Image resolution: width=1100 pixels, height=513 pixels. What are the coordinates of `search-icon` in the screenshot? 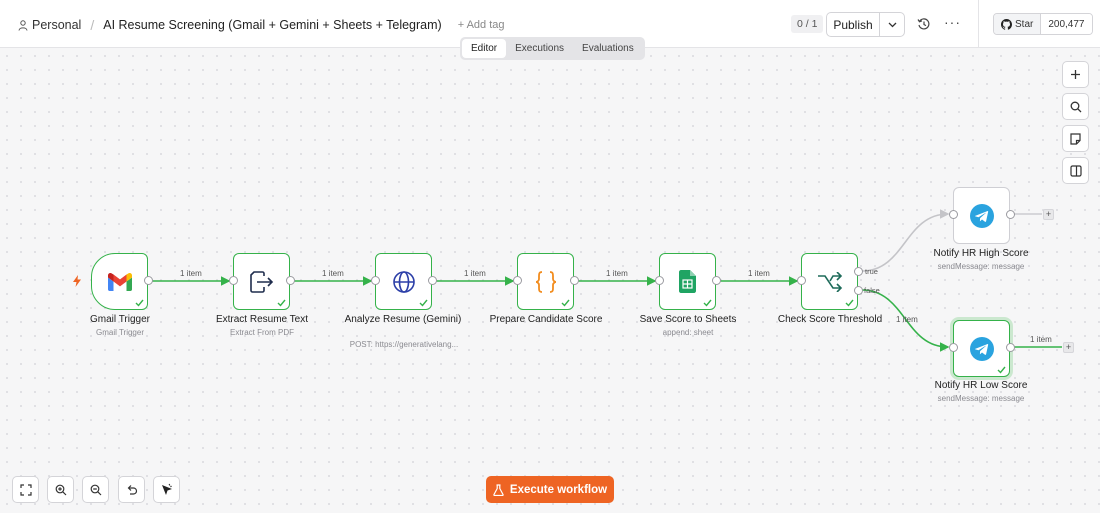 It's located at (1075, 106).